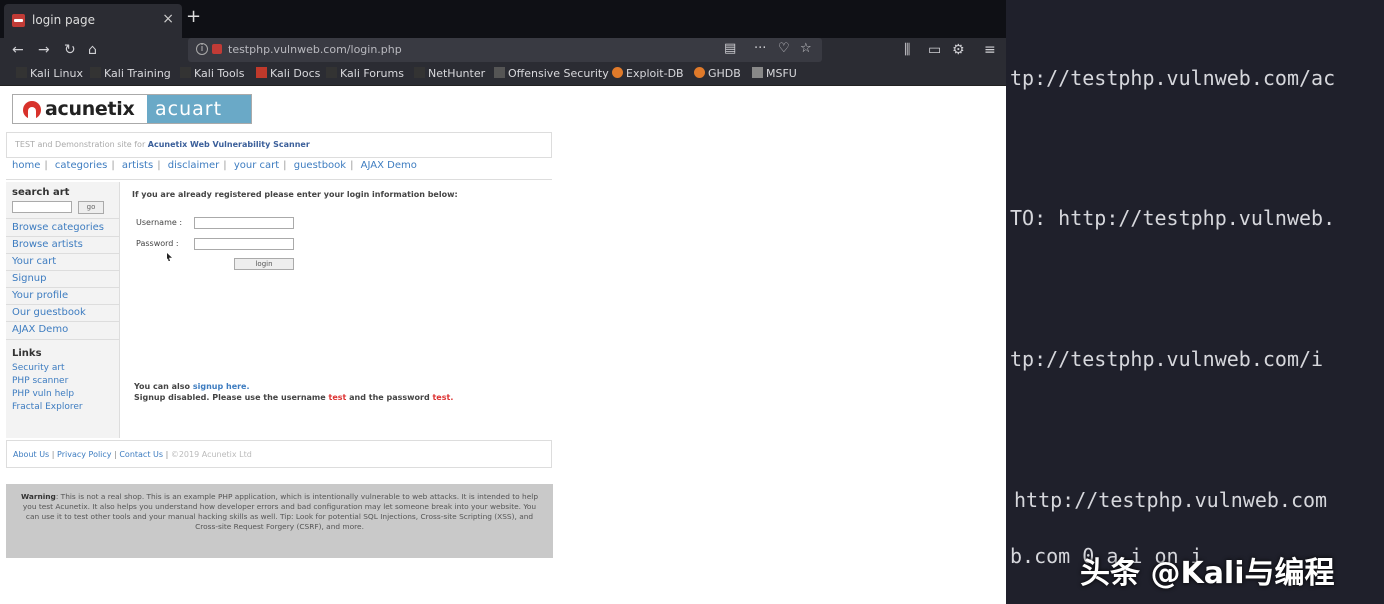  Describe the element at coordinates (990, 50) in the screenshot. I see `menu-icon: ≡` at that location.